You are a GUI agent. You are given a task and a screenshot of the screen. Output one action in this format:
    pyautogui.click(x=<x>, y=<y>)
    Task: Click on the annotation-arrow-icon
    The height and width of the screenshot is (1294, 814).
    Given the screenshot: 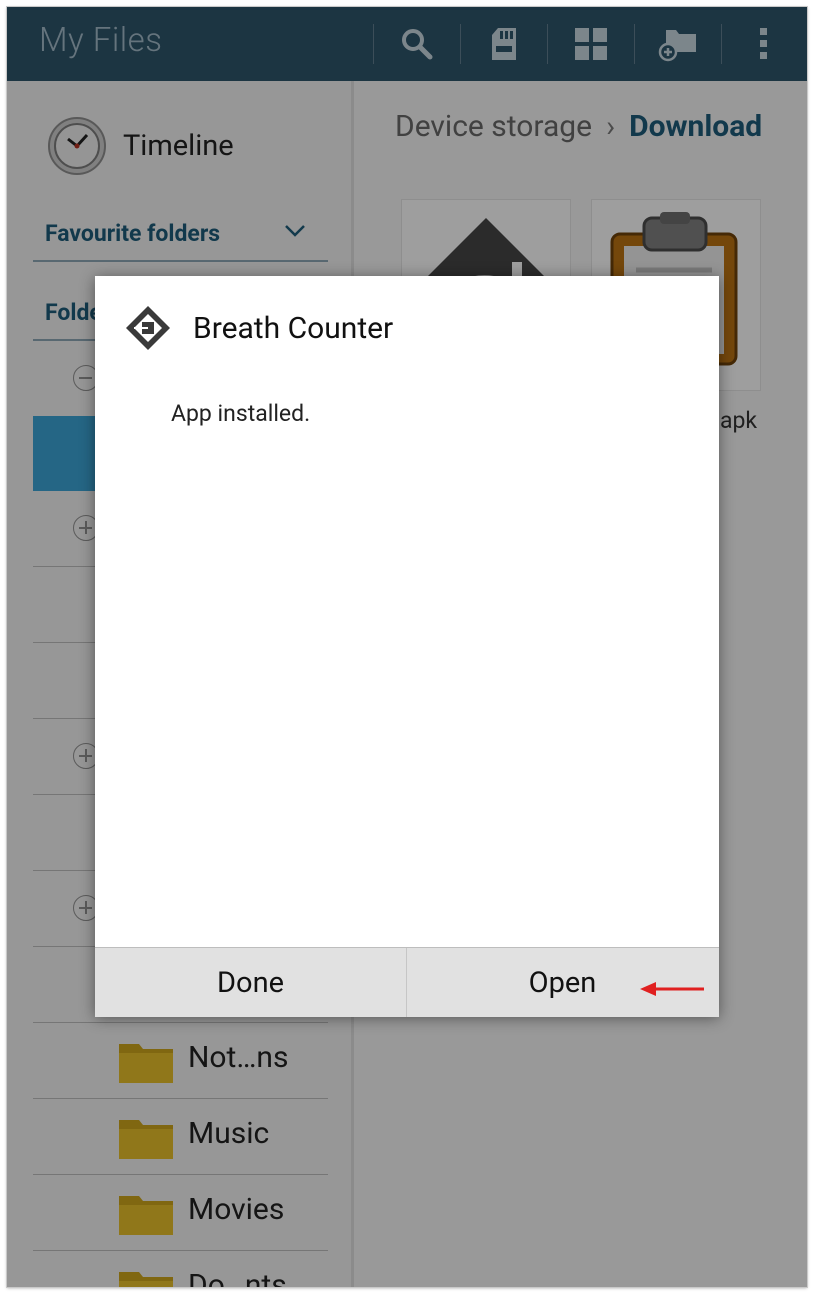 What is the action you would take?
    pyautogui.click(x=672, y=989)
    